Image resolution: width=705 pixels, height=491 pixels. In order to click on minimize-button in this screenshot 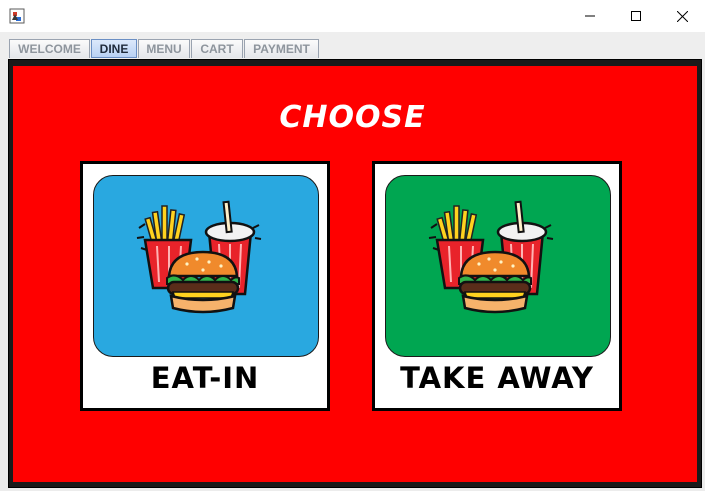, I will do `click(590, 16)`.